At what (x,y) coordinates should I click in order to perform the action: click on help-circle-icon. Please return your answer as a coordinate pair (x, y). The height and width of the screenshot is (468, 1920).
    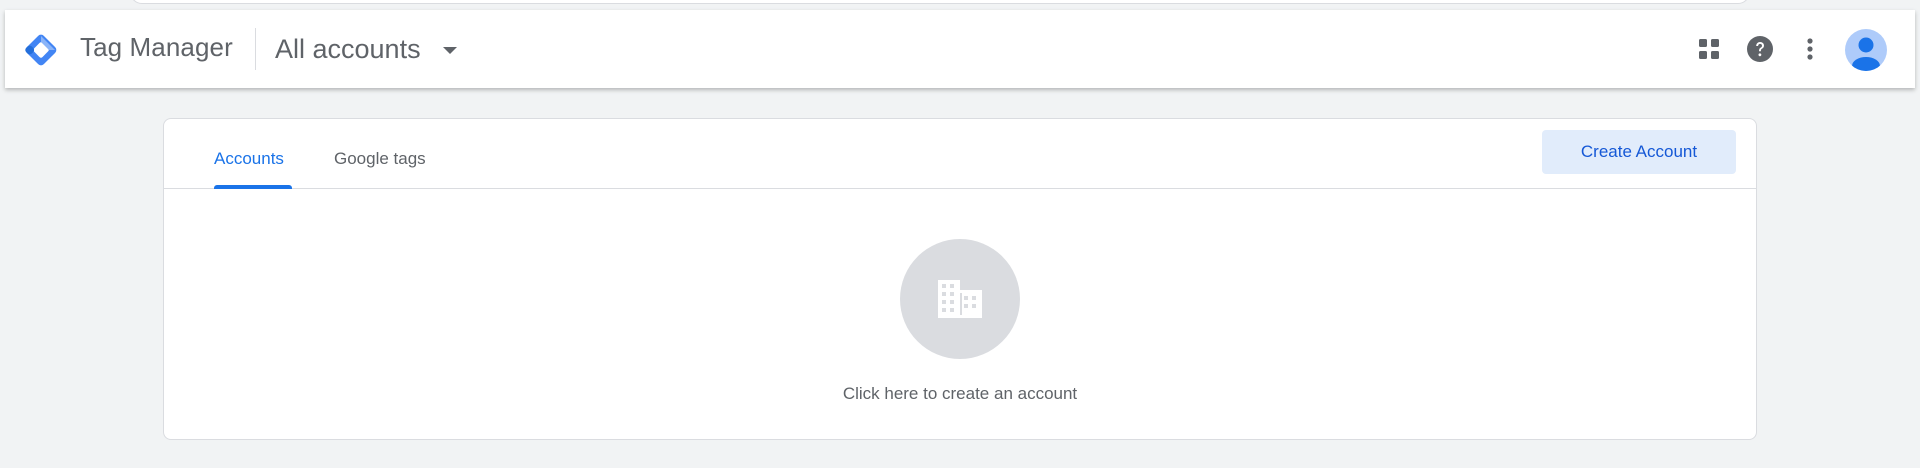
    Looking at the image, I should click on (1760, 49).